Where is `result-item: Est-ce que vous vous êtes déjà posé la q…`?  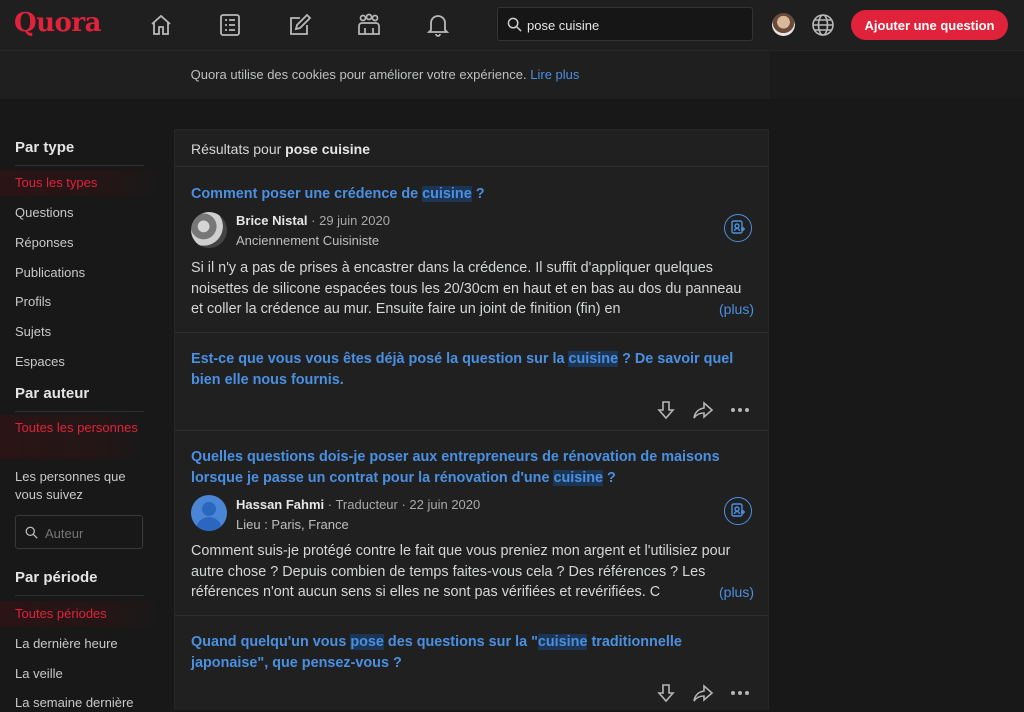 result-item: Est-ce que vous vous êtes déjà posé la q… is located at coordinates (472, 382).